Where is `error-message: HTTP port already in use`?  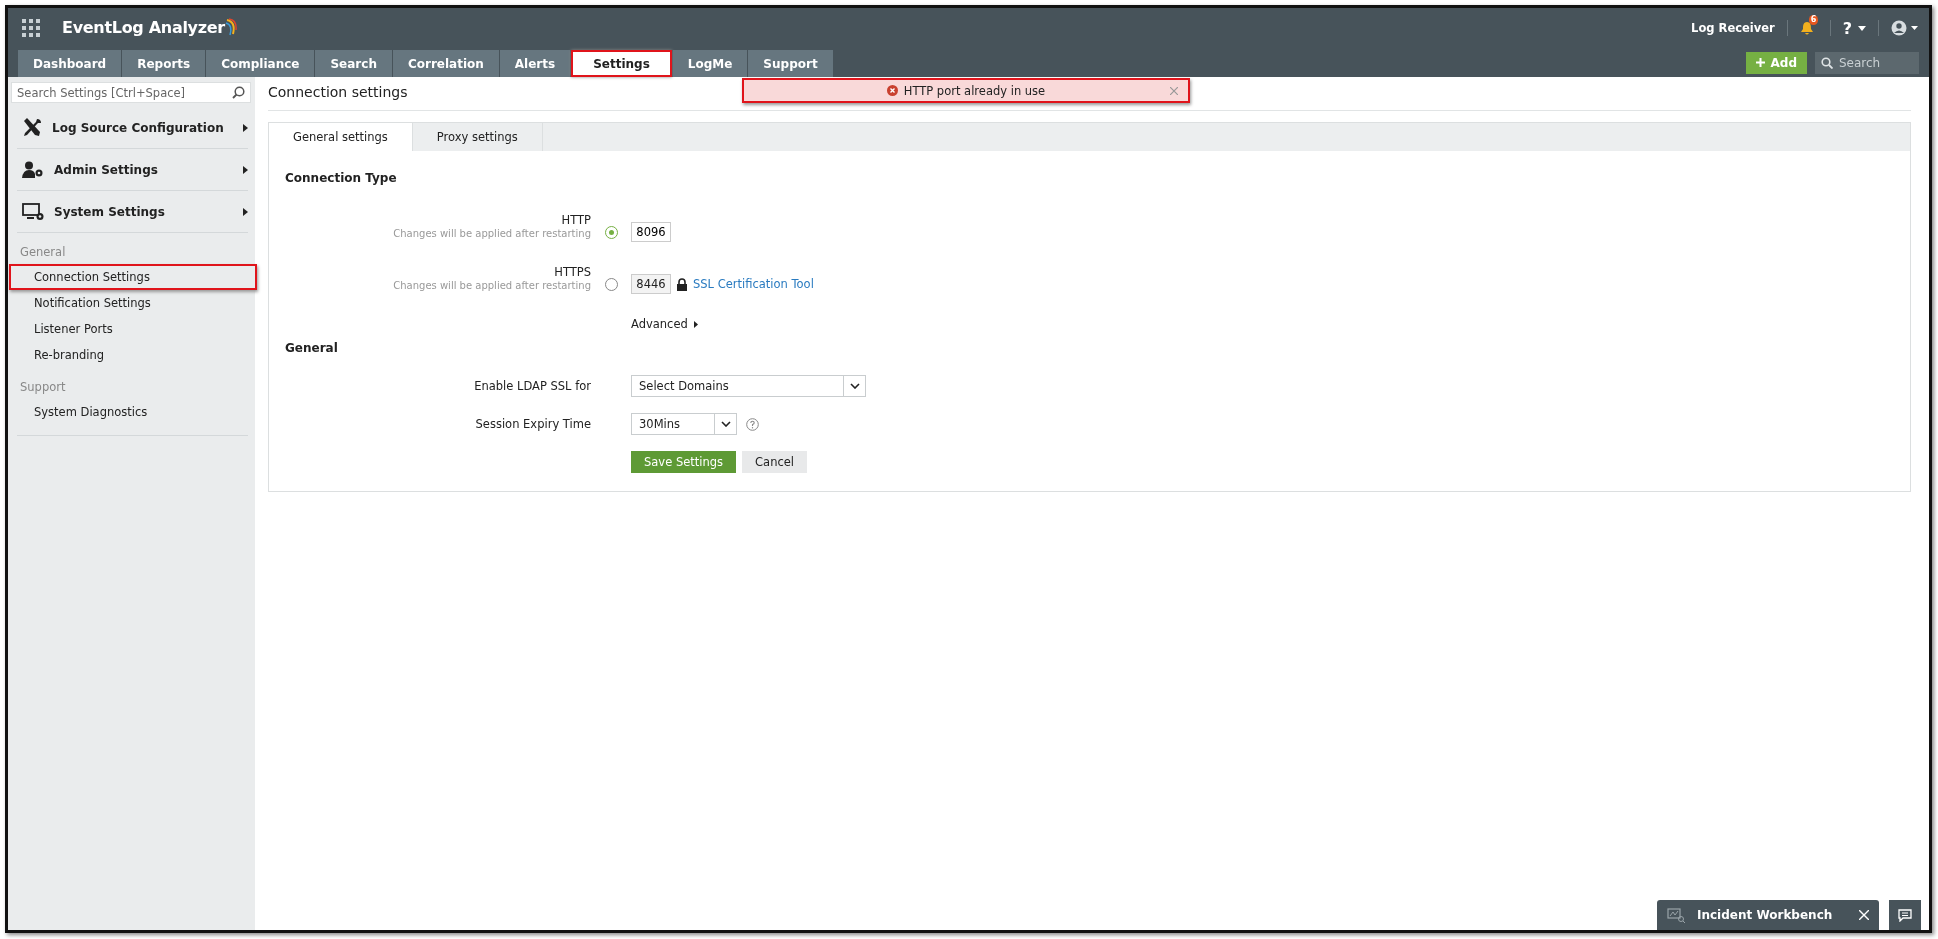 error-message: HTTP port already in use is located at coordinates (974, 90).